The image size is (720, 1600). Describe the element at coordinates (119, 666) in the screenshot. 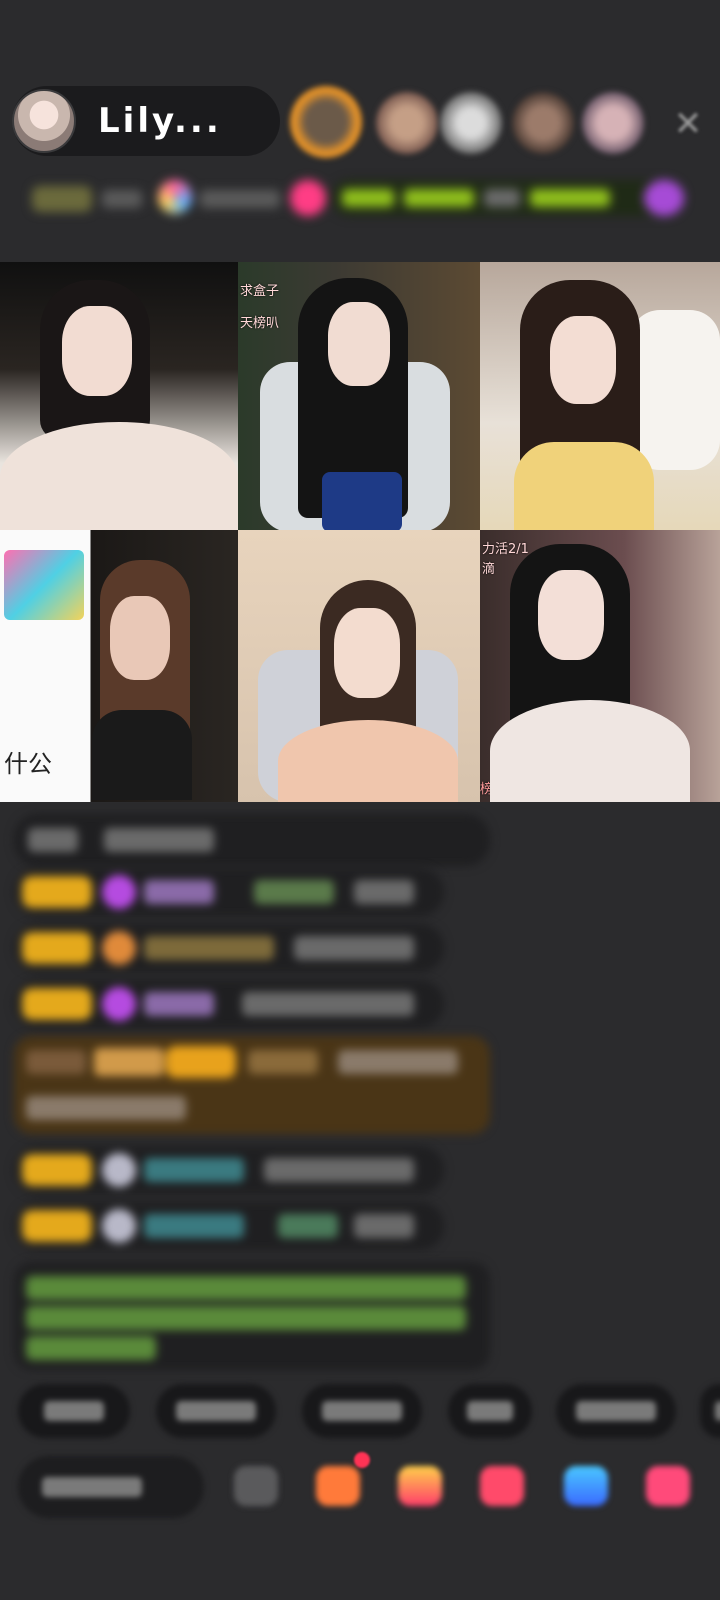

I see `video-cell-4: 什公` at that location.